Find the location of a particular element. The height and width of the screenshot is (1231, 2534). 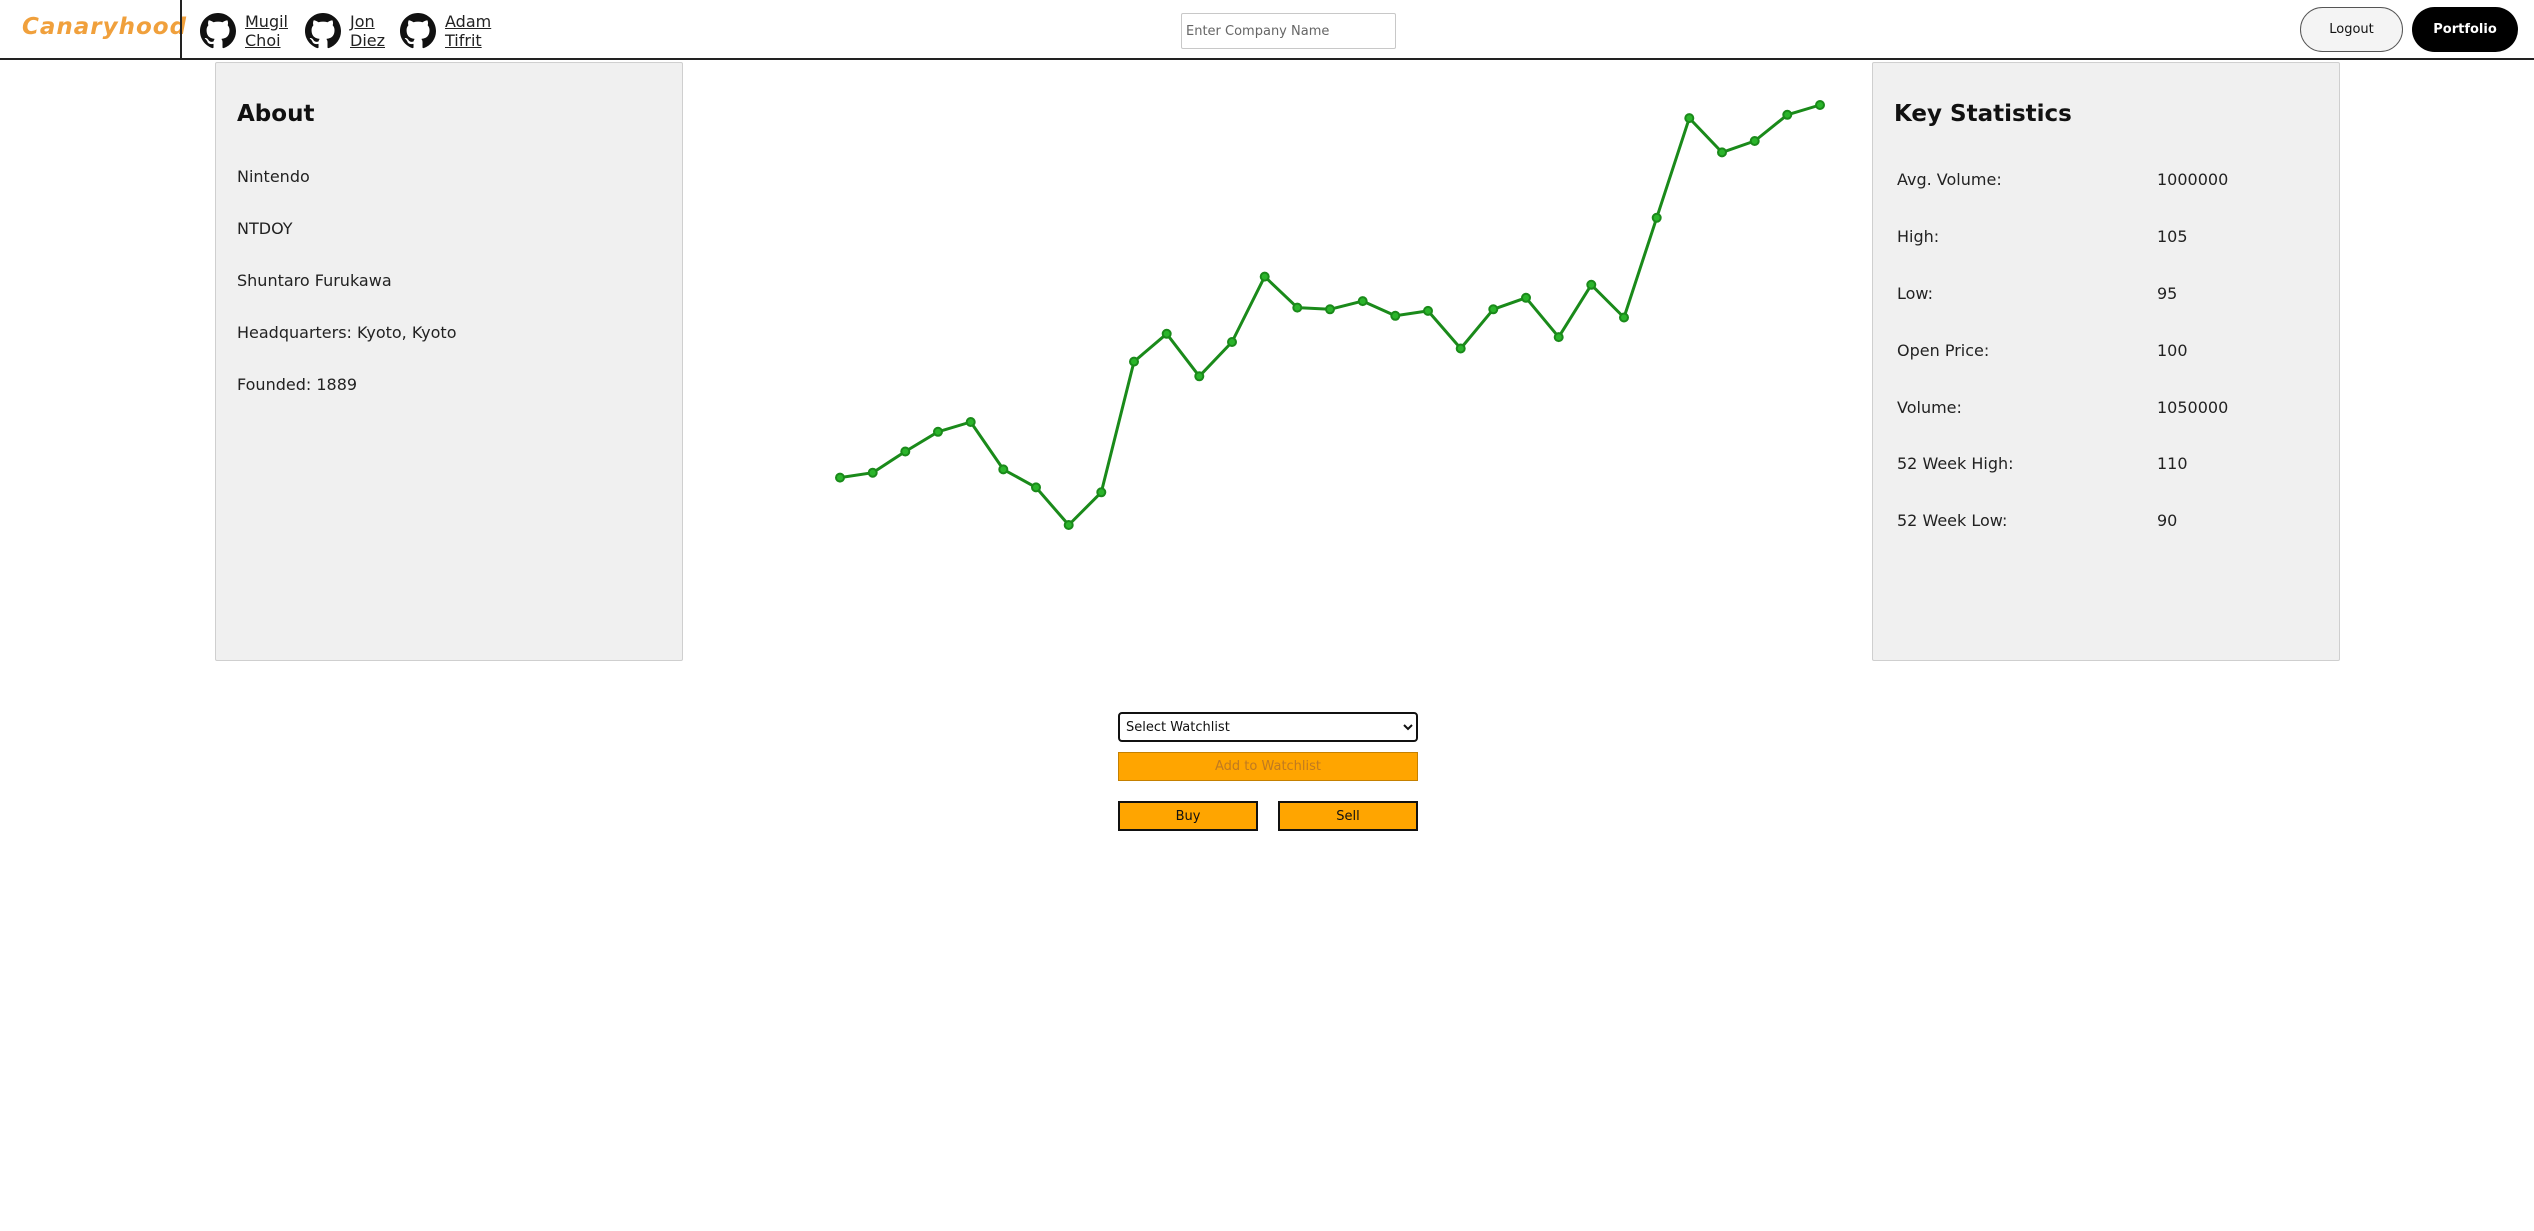

stat-label-avg-volume: Avg. Volume: is located at coordinates (1949, 179).